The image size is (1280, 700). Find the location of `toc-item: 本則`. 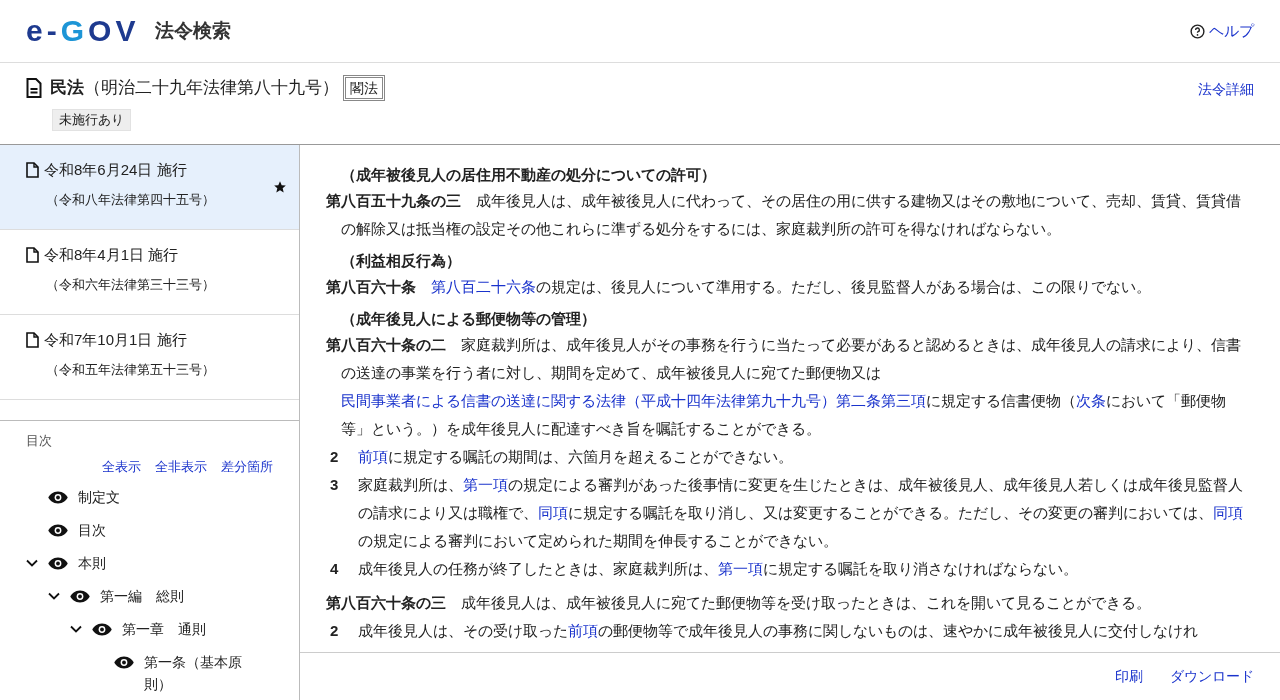

toc-item: 本則 is located at coordinates (167, 563).